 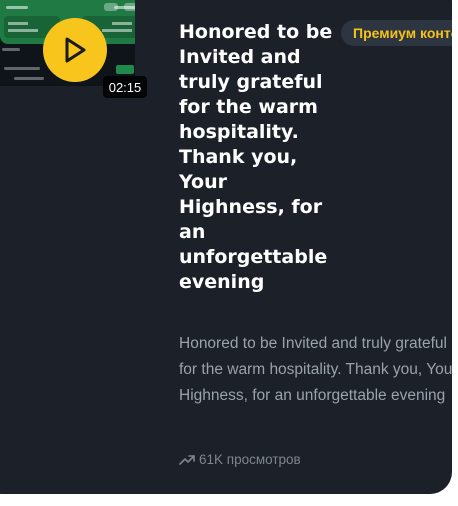 I want to click on play-button, so click(x=75, y=50).